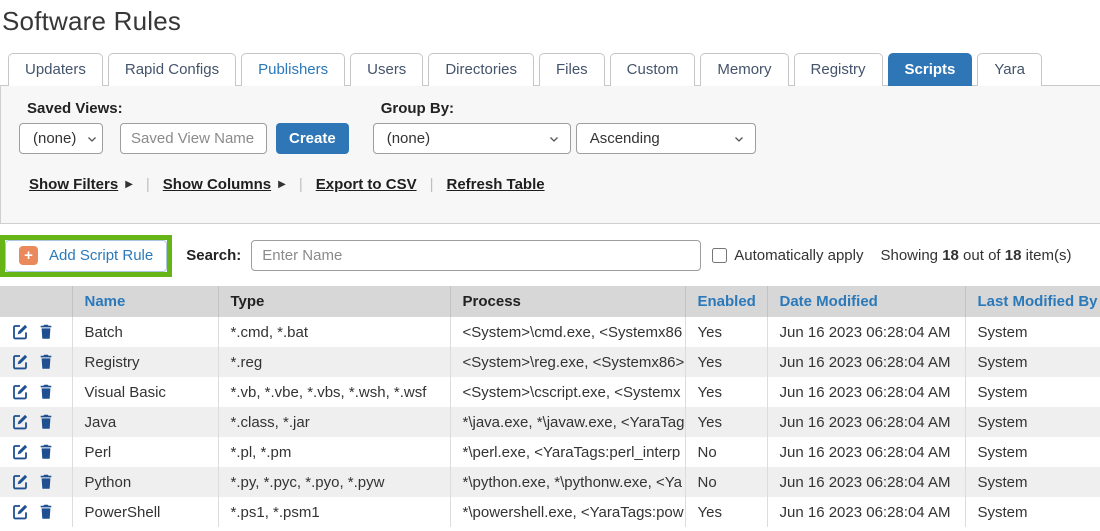 The image size is (1100, 531). I want to click on name-cell: Perl, so click(145, 452).